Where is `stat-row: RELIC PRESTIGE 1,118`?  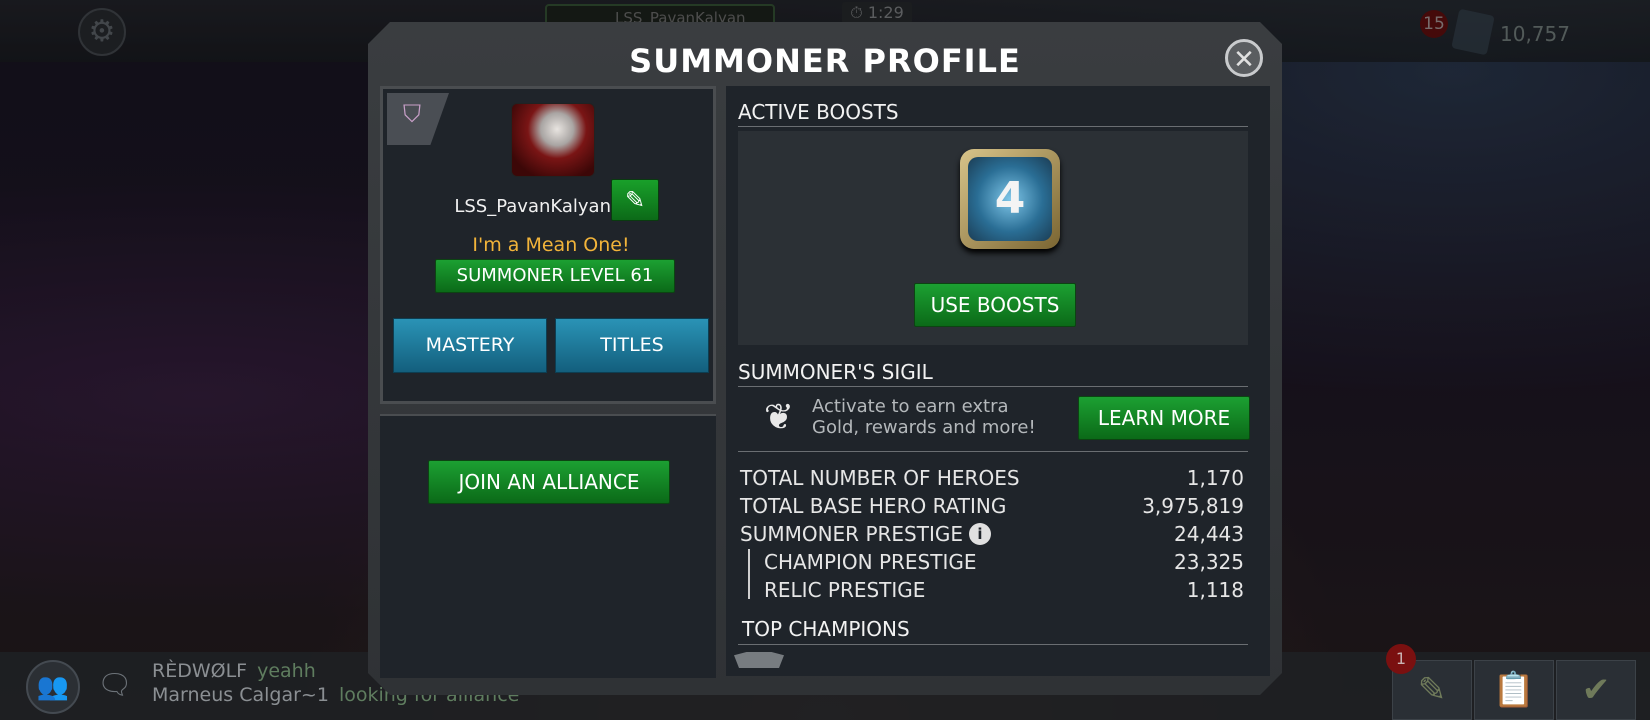 stat-row: RELIC PRESTIGE 1,118 is located at coordinates (1004, 591).